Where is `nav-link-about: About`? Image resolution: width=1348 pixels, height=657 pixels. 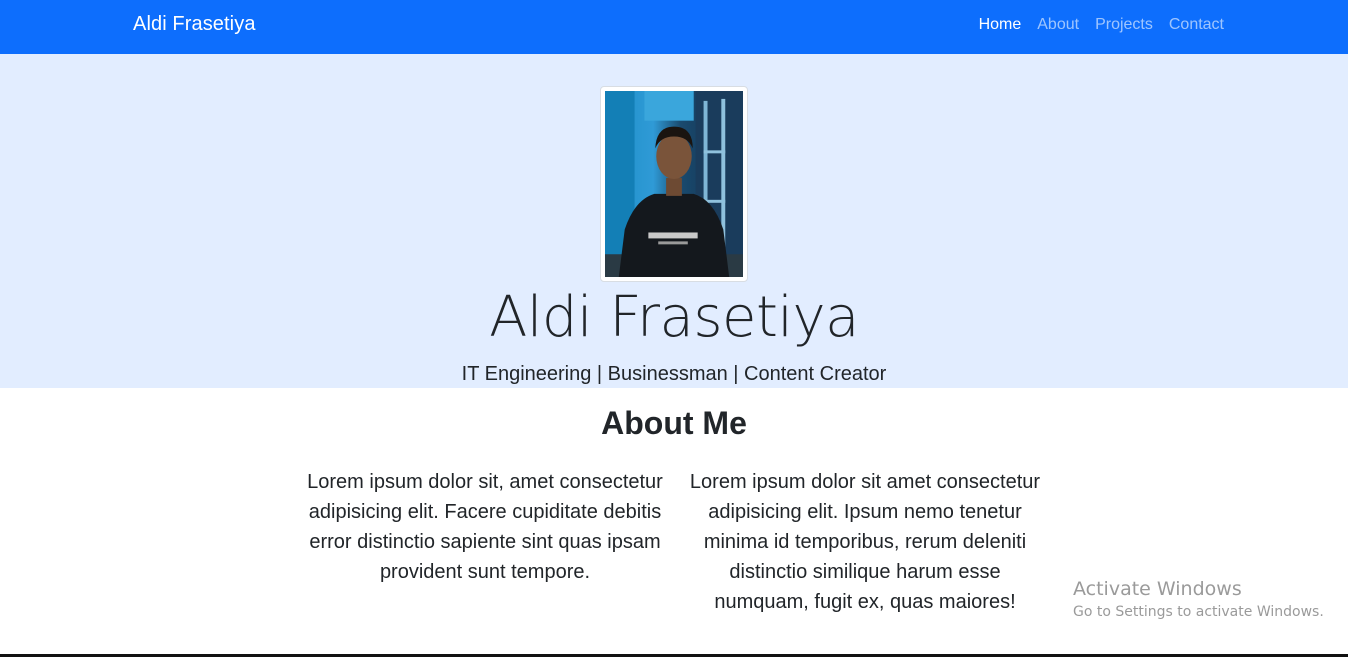
nav-link-about: About is located at coordinates (1058, 25).